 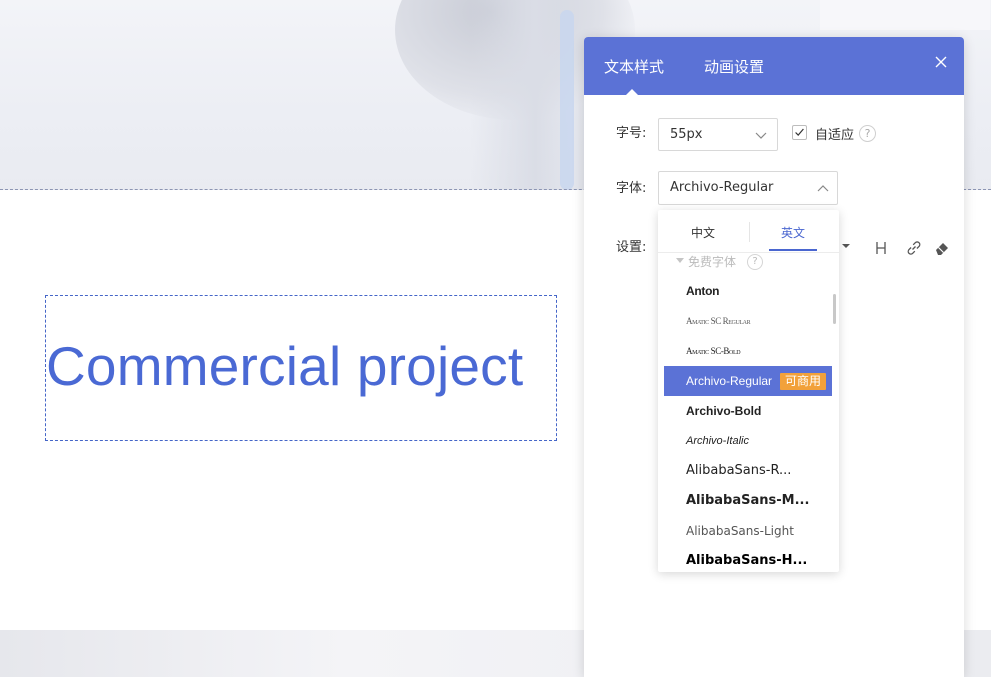 I want to click on font-family-select: Archivo-Regular, so click(x=748, y=188).